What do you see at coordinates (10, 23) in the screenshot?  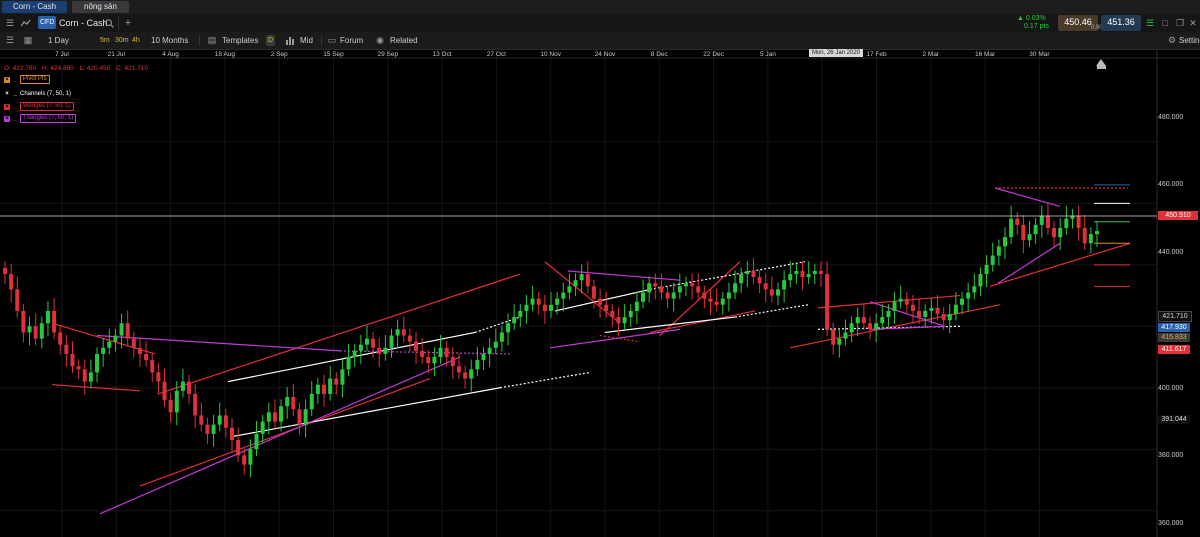 I see `menu-icon: ☰` at bounding box center [10, 23].